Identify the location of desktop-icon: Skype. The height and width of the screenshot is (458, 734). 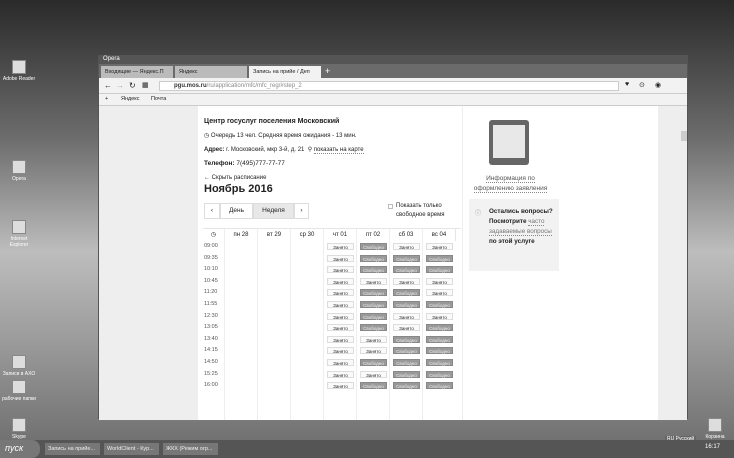
(19, 429).